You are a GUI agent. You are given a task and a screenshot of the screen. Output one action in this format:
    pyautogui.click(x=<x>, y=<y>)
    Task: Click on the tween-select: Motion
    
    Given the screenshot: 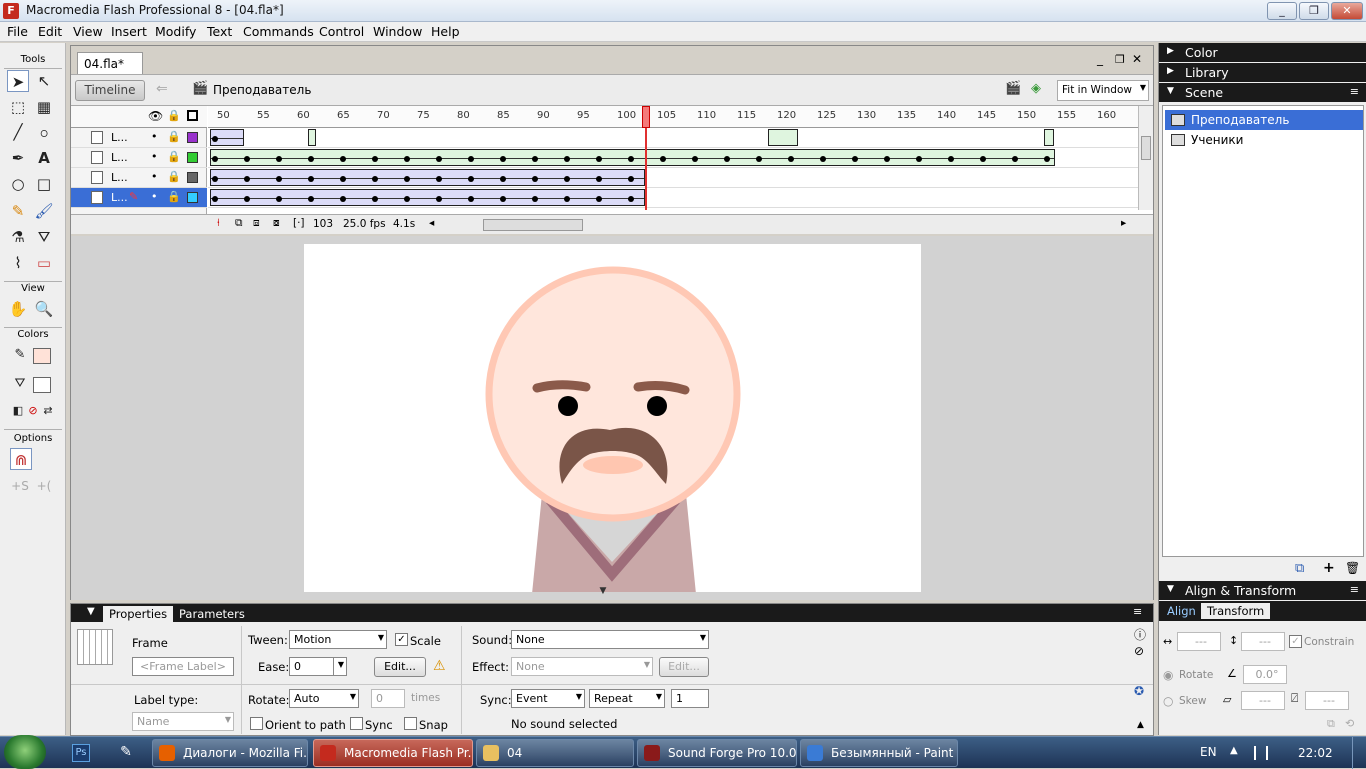 What is the action you would take?
    pyautogui.click(x=338, y=639)
    